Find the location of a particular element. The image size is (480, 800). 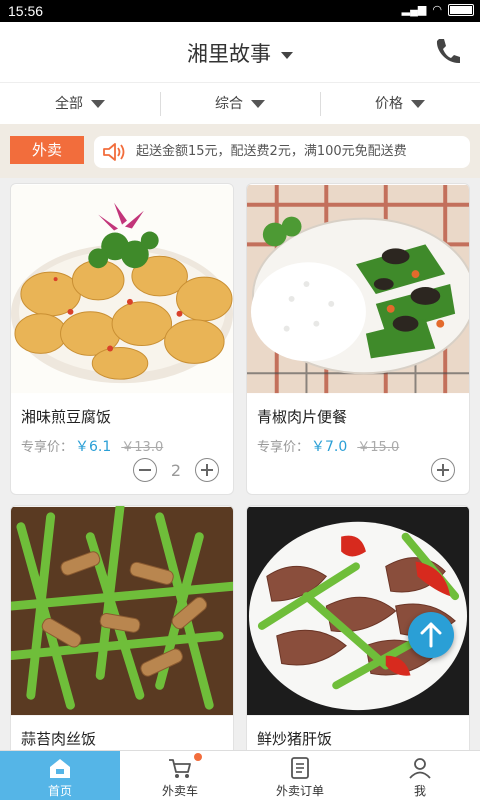

speaker-icon is located at coordinates (114, 152).